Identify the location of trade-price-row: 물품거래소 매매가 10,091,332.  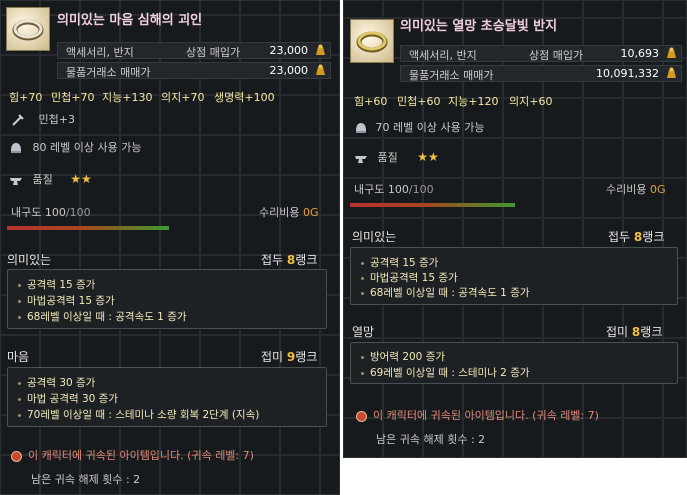
(541, 73).